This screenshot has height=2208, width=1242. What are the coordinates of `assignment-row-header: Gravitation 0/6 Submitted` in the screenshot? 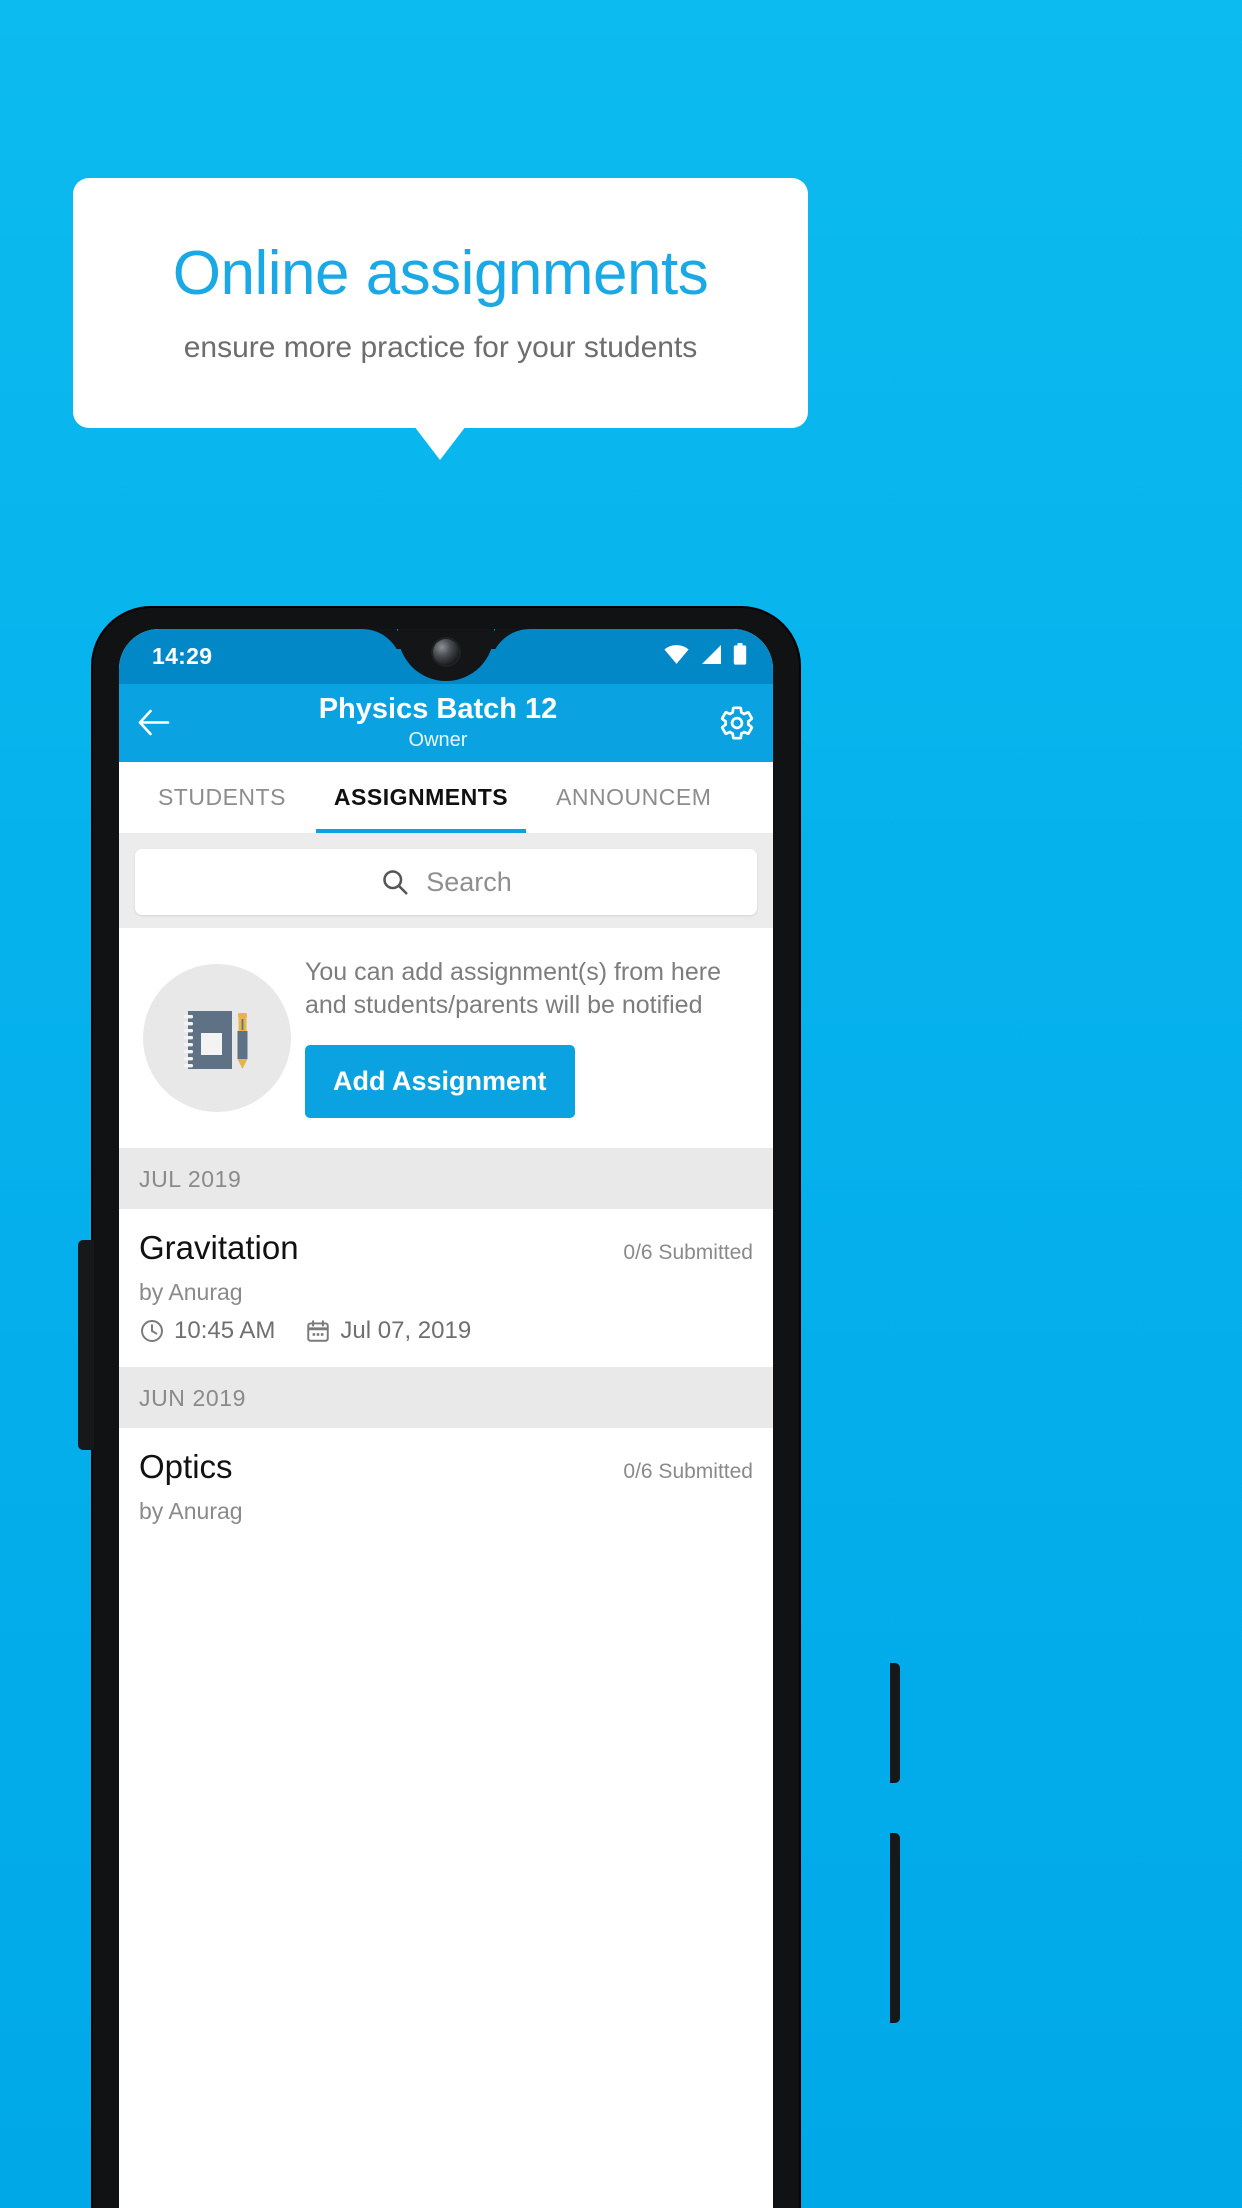 It's located at (446, 1248).